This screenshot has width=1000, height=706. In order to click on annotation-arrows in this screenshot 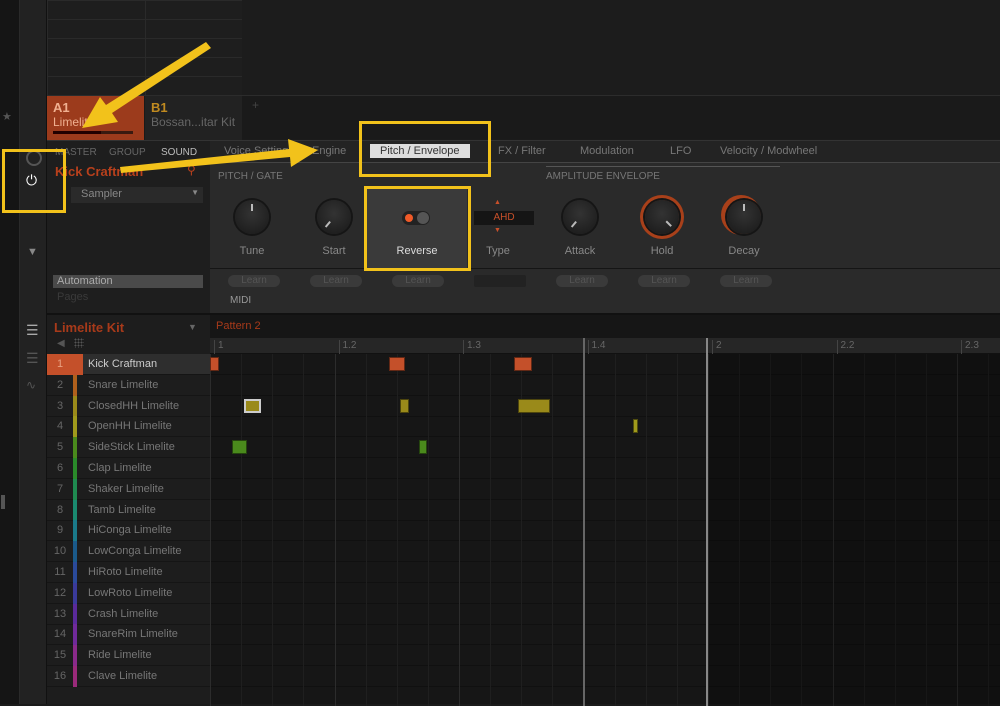, I will do `click(200, 107)`.